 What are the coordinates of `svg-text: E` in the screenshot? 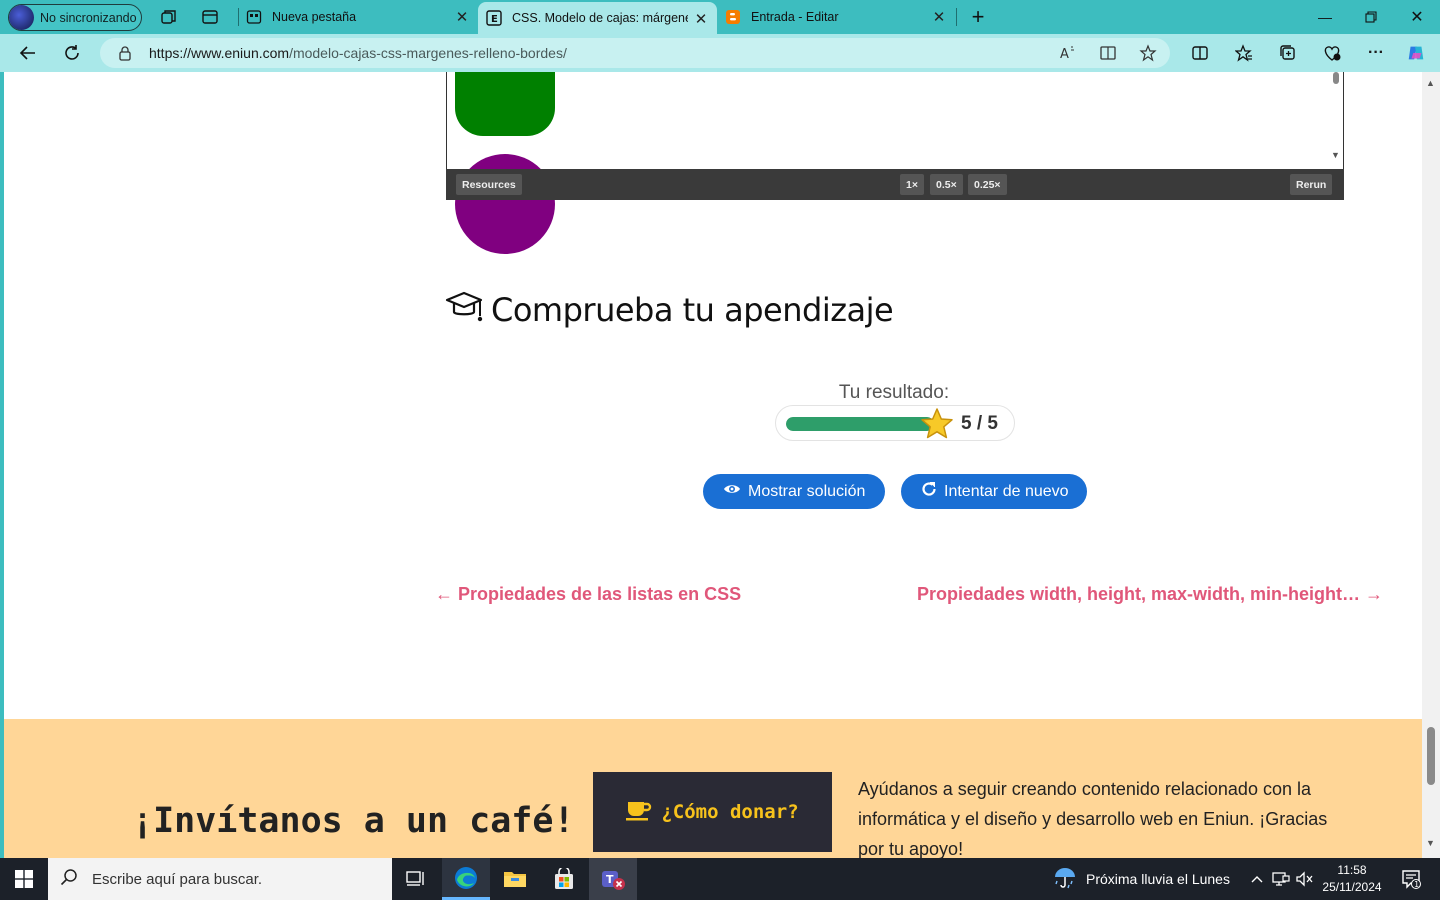 It's located at (494, 19).